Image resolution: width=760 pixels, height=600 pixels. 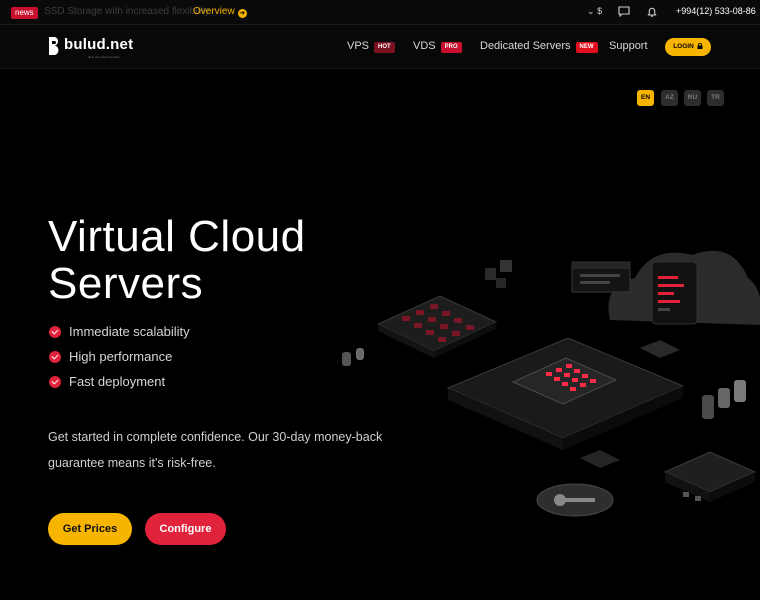 I want to click on logo-text: bulud.net, so click(x=98, y=44).